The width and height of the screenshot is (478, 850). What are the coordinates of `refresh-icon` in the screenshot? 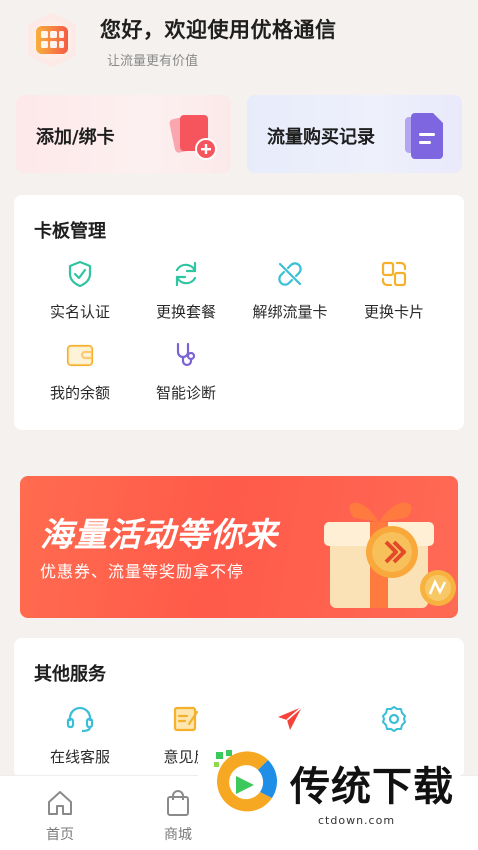 It's located at (186, 274).